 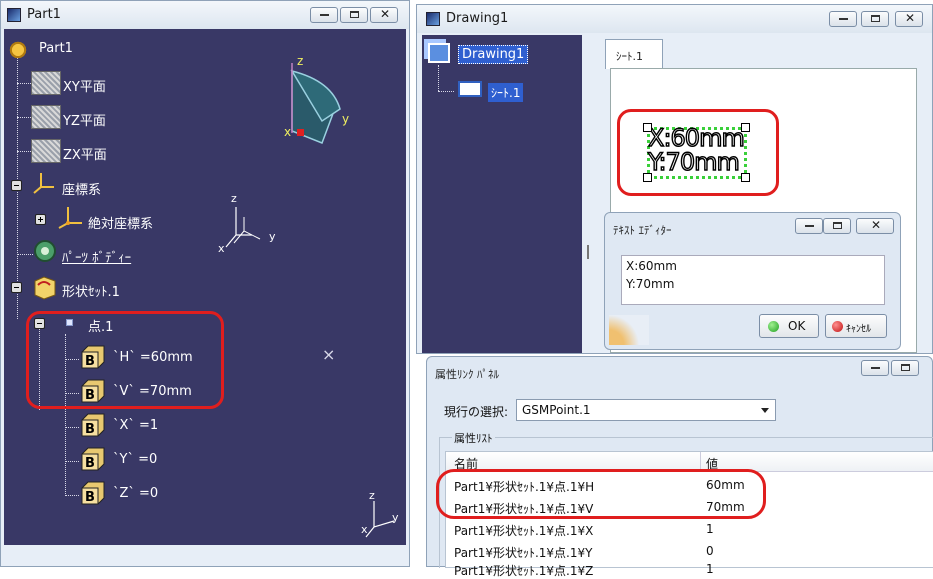 I want to click on param-z-label: `Z` =0, so click(x=135, y=493).